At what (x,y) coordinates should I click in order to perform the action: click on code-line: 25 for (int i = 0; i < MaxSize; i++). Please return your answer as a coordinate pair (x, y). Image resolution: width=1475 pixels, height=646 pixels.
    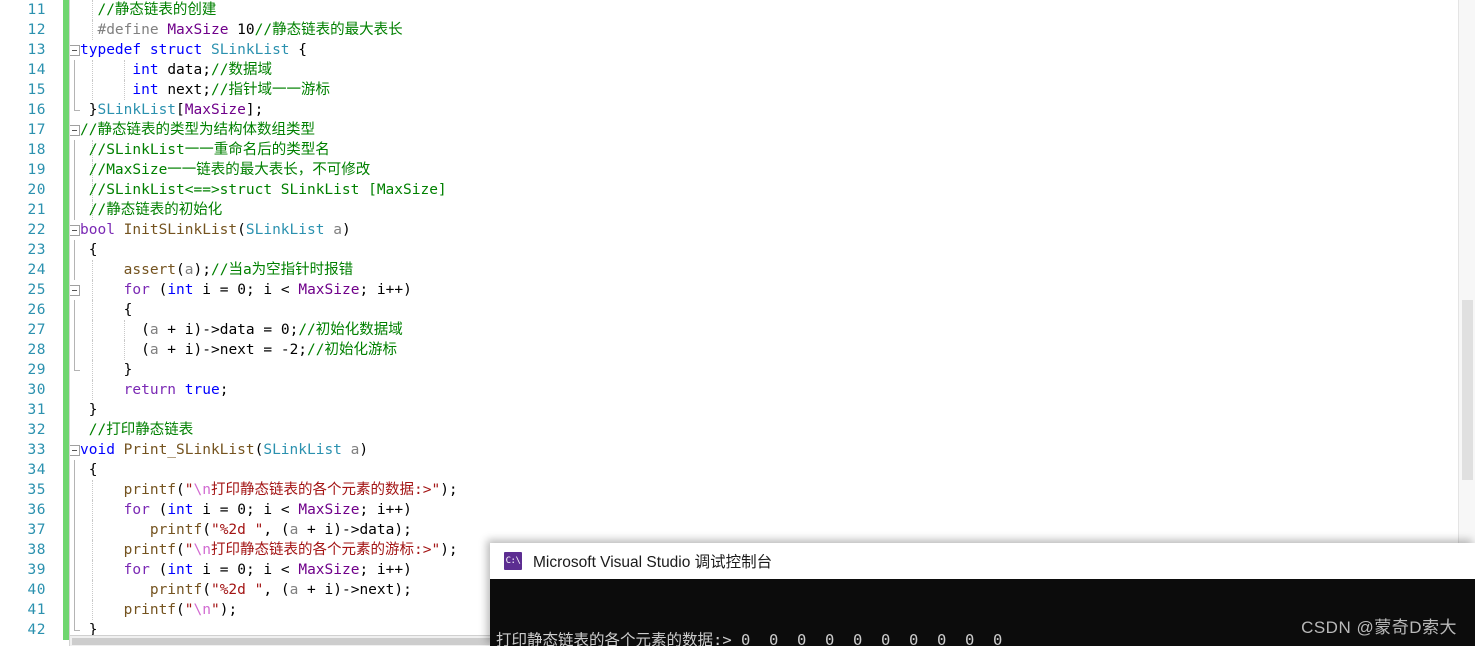
    Looking at the image, I should click on (737, 290).